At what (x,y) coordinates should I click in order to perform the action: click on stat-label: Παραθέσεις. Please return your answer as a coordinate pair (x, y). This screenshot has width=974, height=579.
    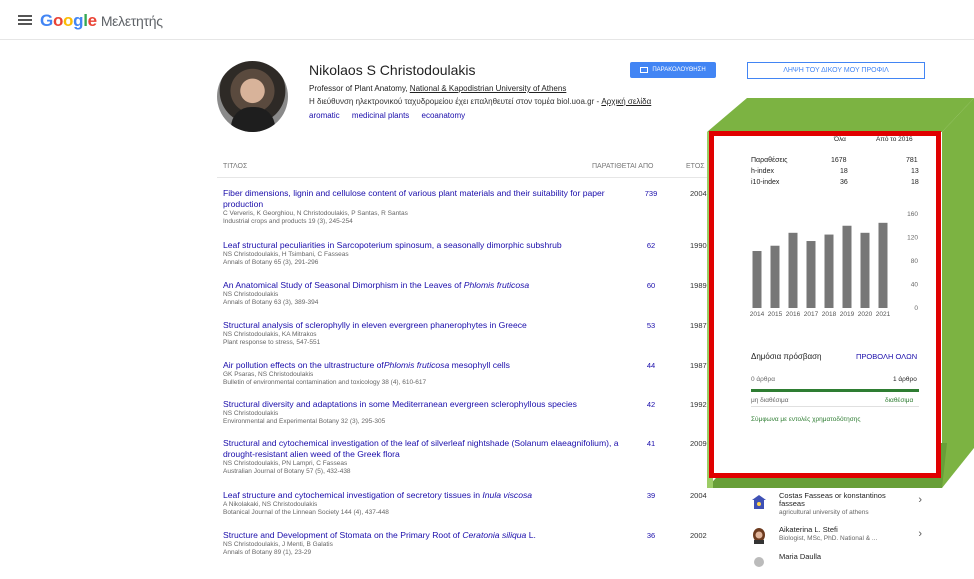
    Looking at the image, I should click on (769, 160).